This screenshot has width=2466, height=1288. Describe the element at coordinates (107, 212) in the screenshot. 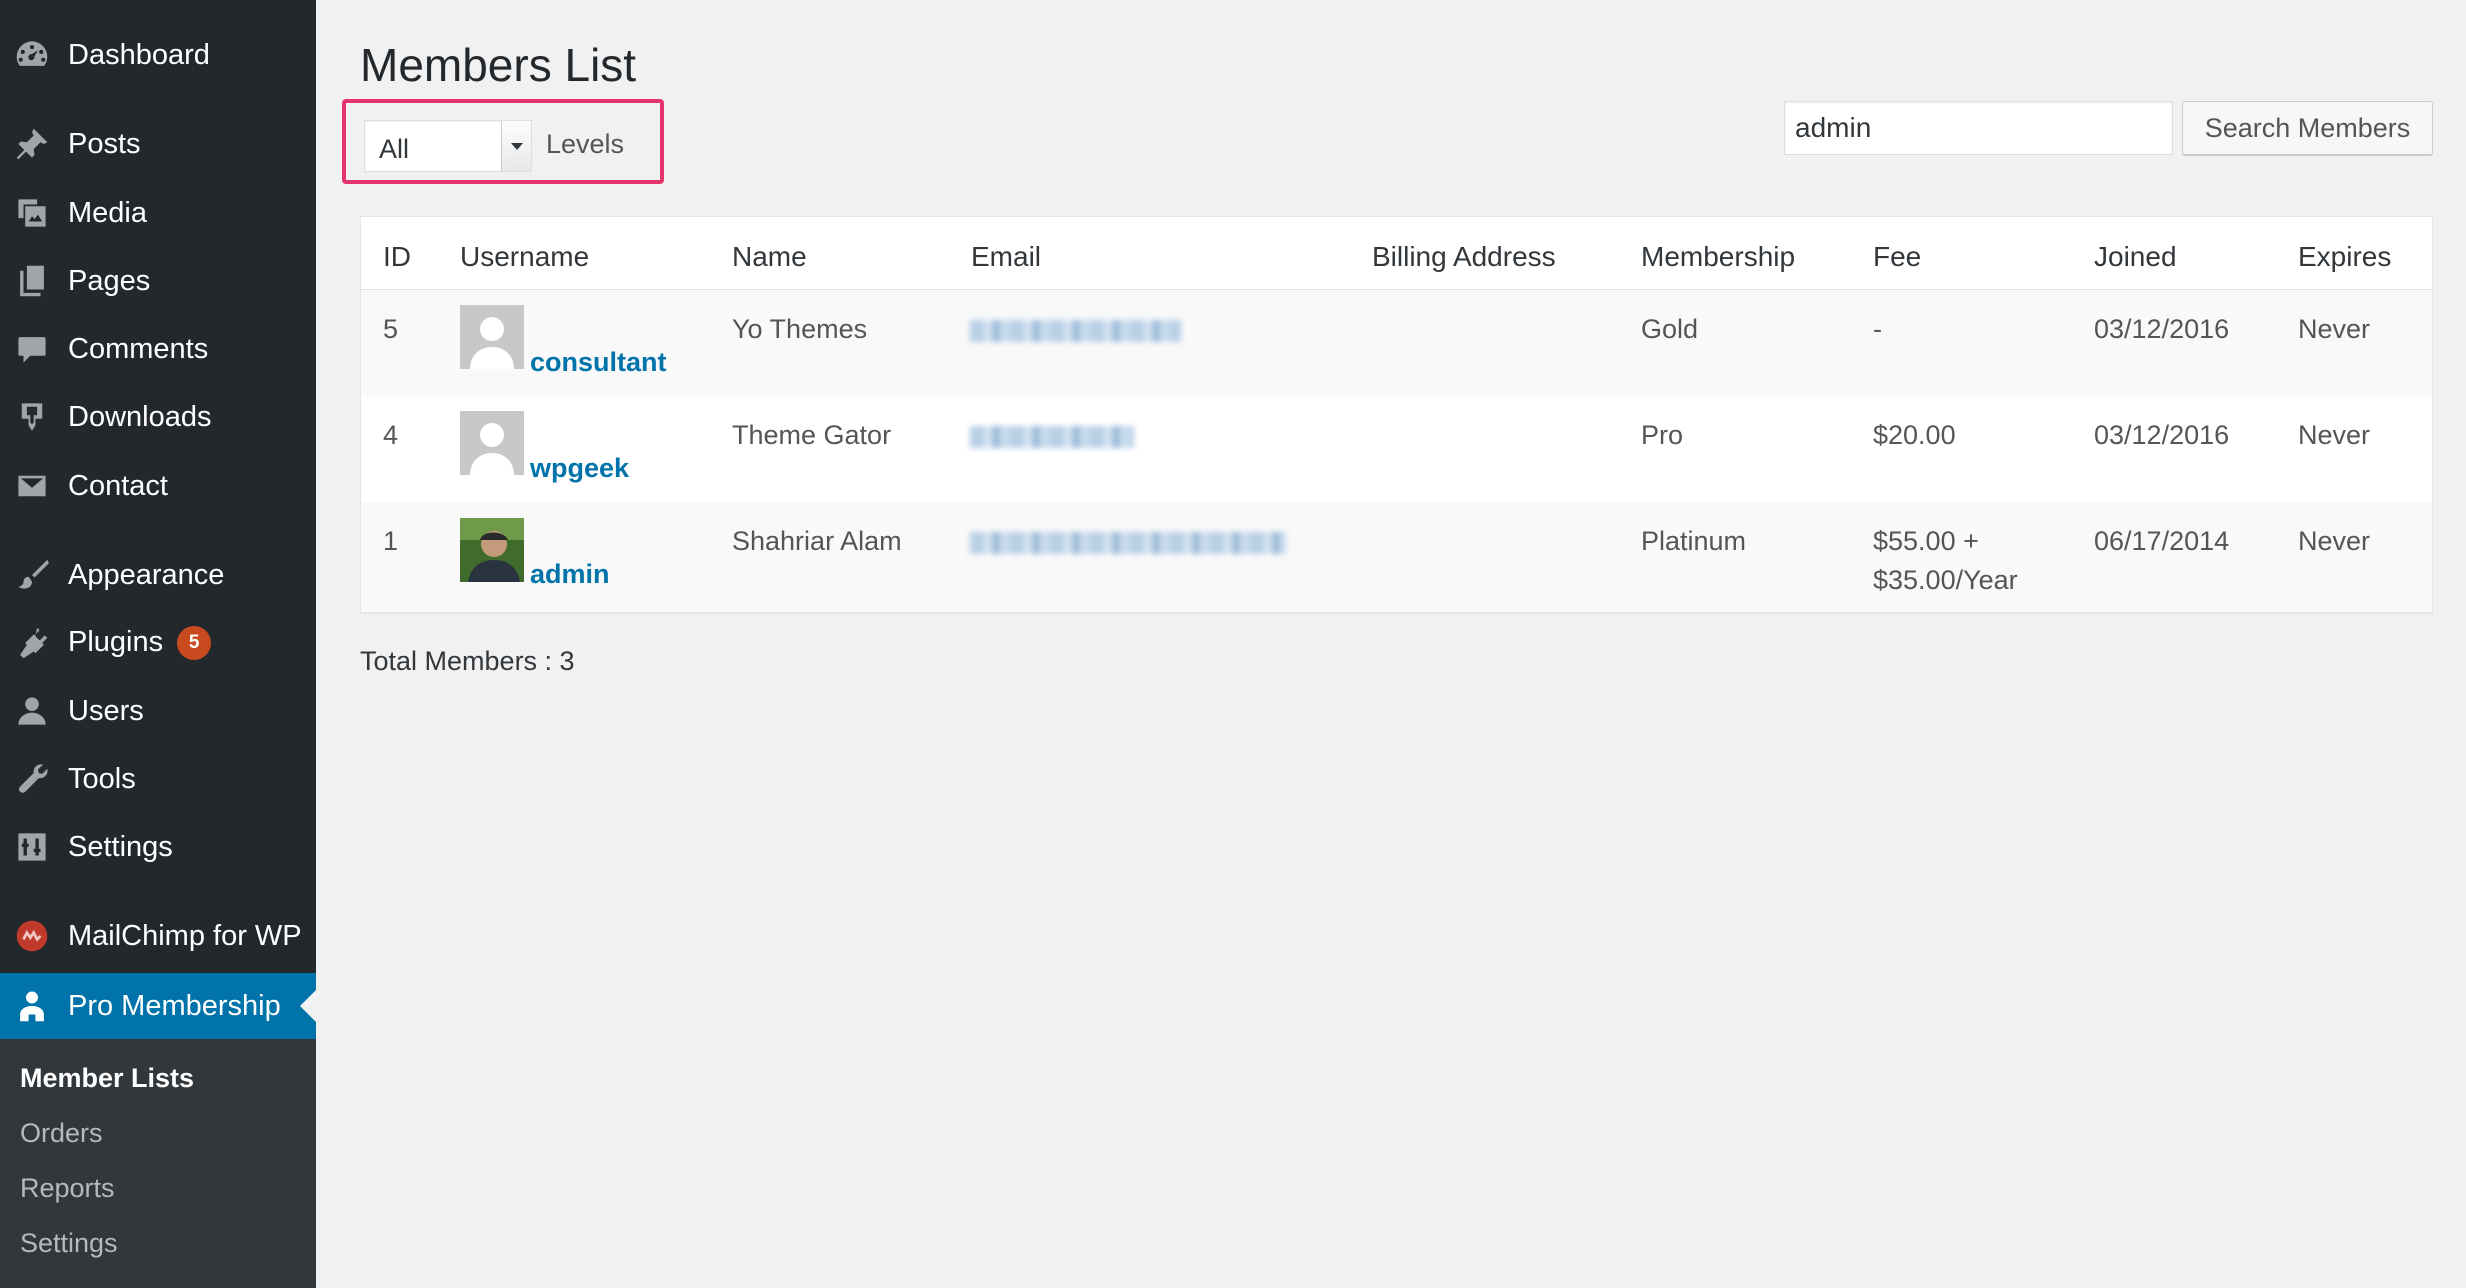

I see `sidebar-item-label: Media` at that location.